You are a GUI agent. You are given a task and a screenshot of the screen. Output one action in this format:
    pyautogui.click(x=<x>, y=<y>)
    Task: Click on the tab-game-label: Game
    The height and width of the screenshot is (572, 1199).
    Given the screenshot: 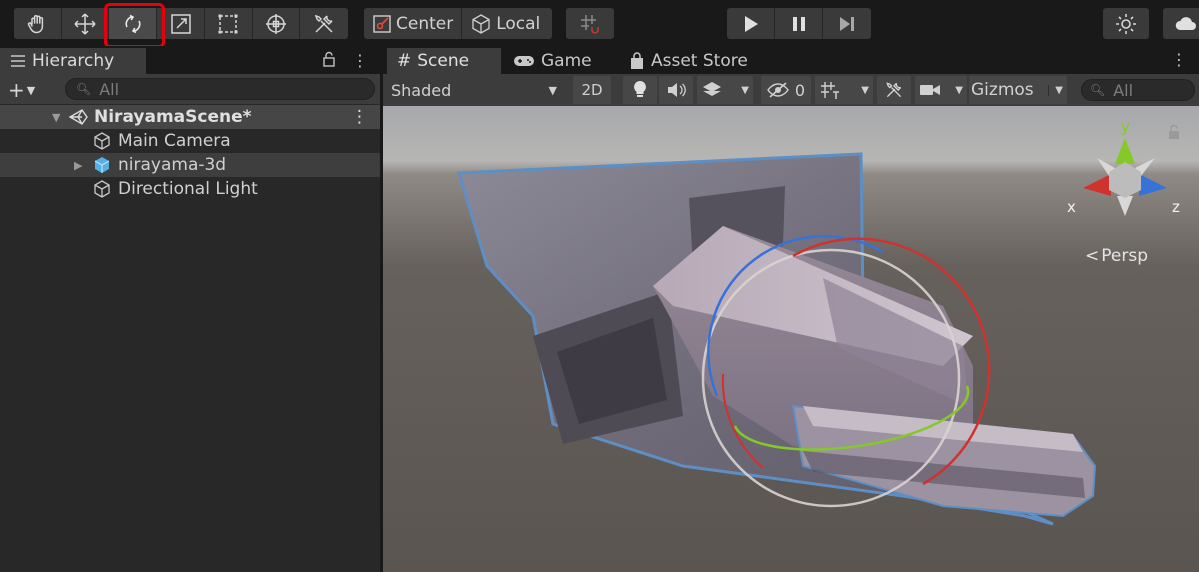 What is the action you would take?
    pyautogui.click(x=566, y=61)
    